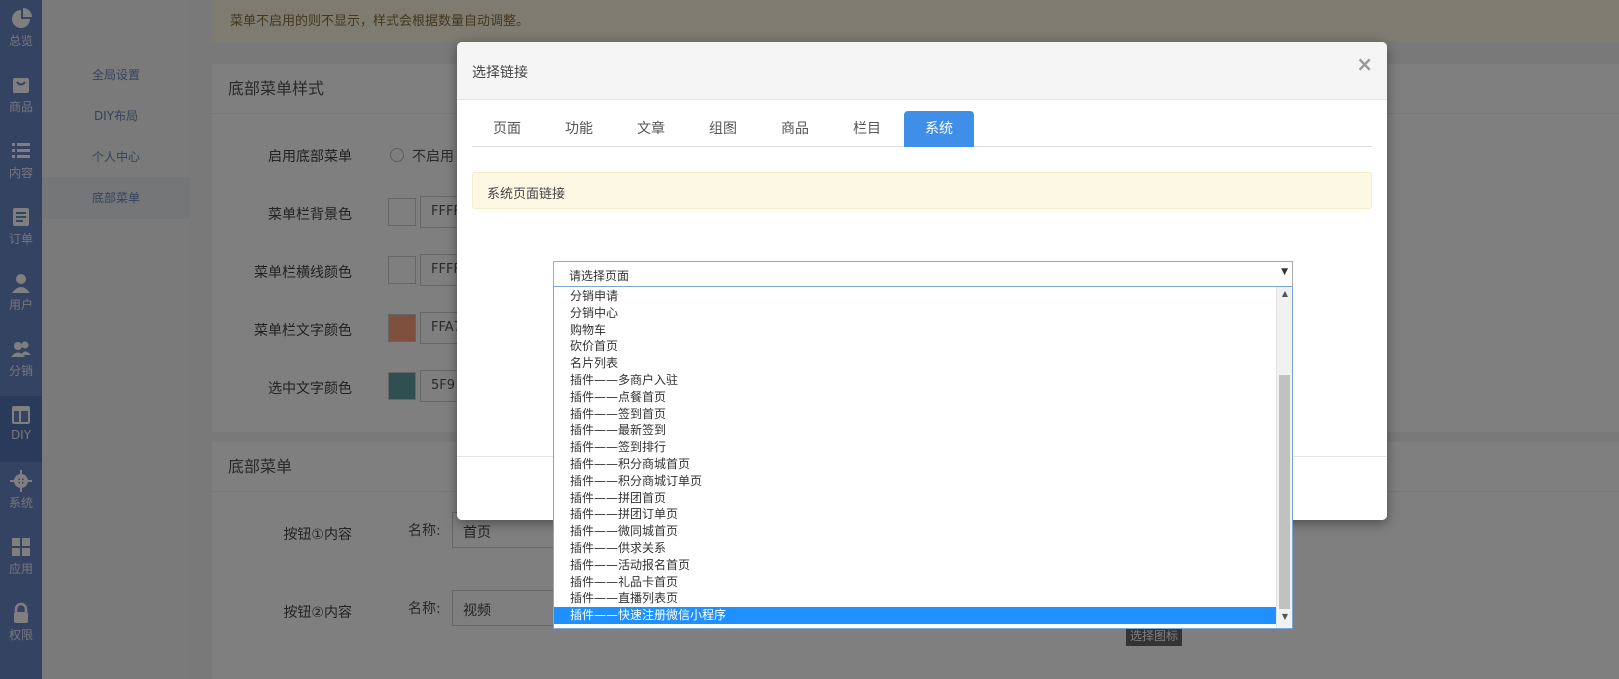  What do you see at coordinates (915, 296) in the screenshot?
I see `dropdown-option: 分销申请` at bounding box center [915, 296].